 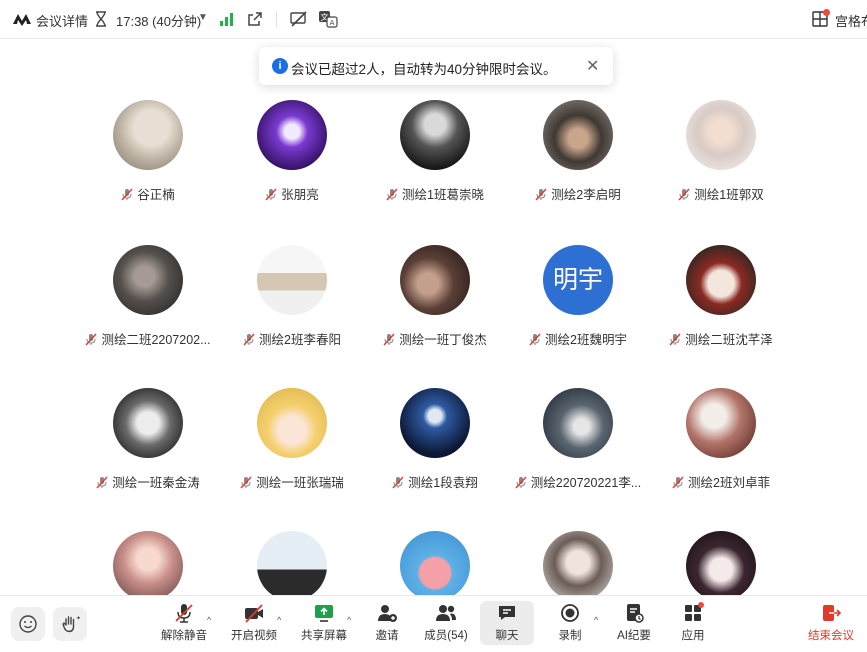 What do you see at coordinates (570, 636) in the screenshot?
I see `record-label: 录制` at bounding box center [570, 636].